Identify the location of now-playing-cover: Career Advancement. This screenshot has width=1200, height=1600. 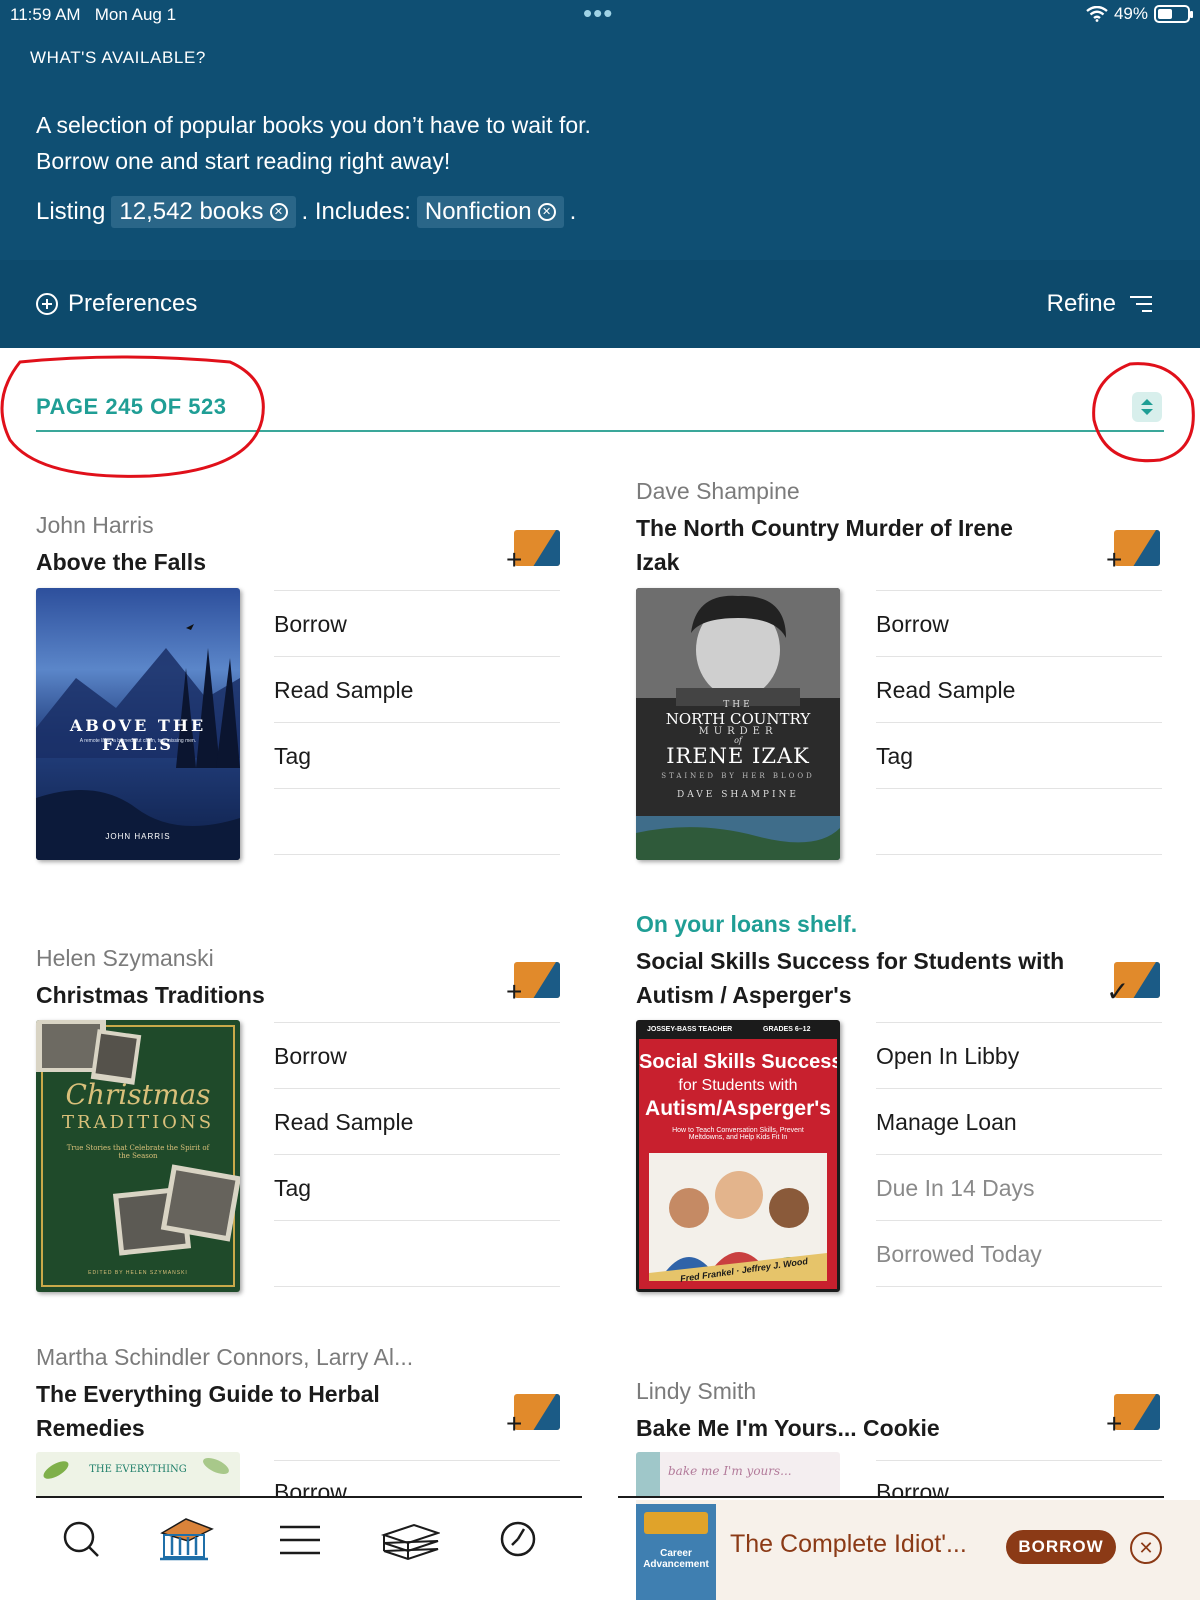
(676, 1552).